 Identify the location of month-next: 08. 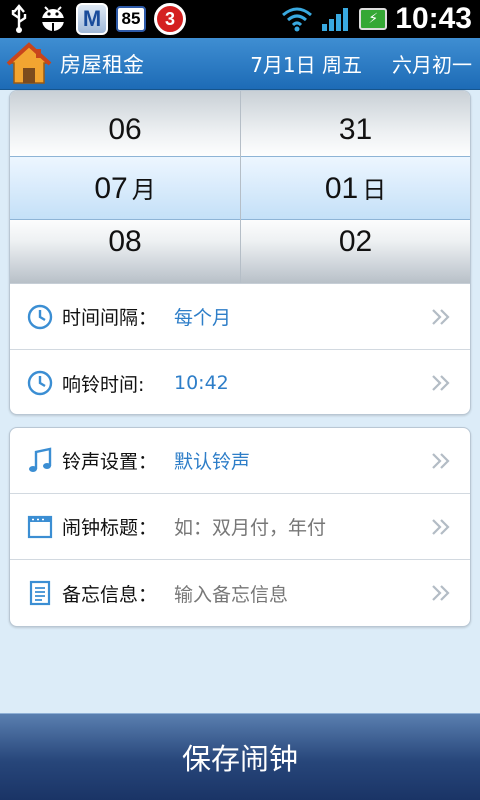
(125, 242).